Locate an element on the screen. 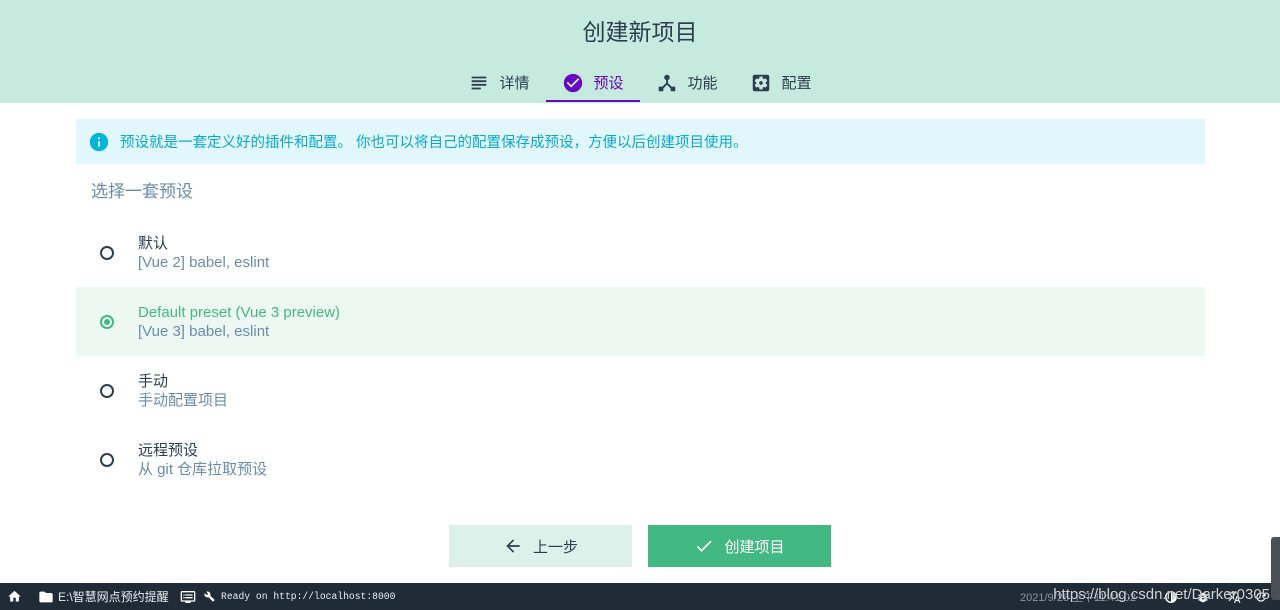  page-title: 创建新项目 is located at coordinates (640, 32).